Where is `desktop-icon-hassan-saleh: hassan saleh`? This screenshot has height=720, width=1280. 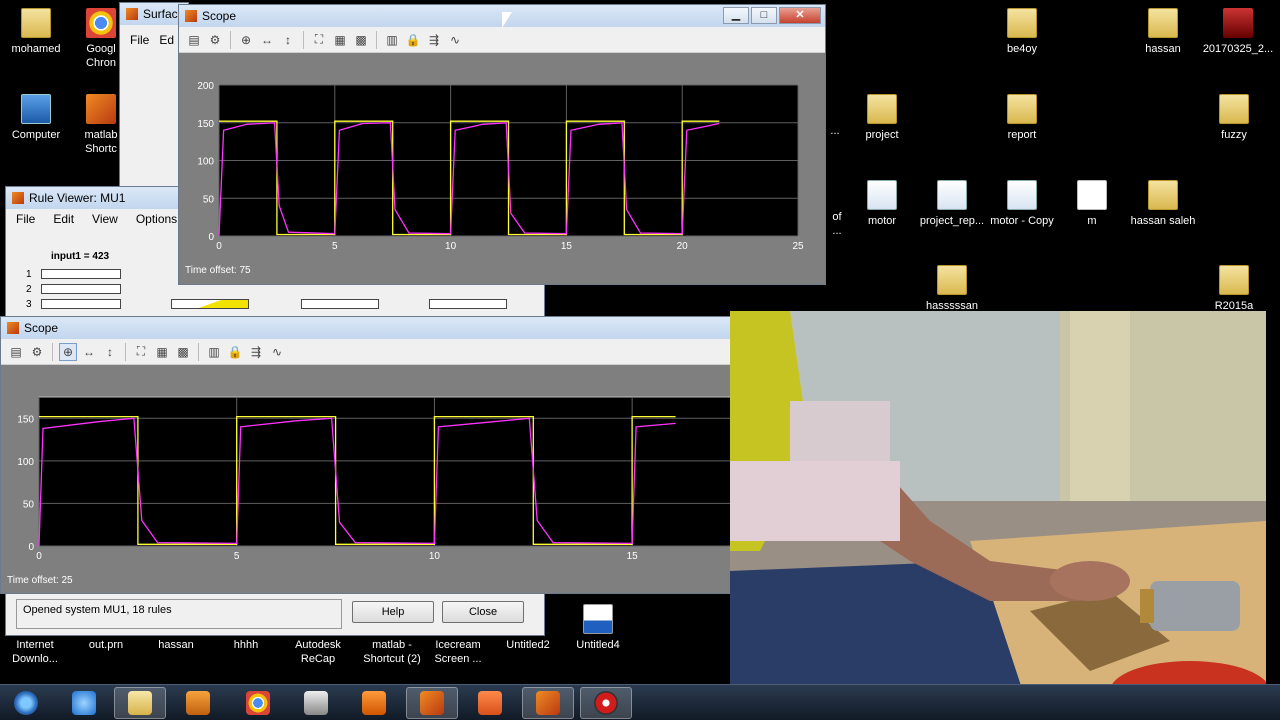 desktop-icon-hassan-saleh: hassan saleh is located at coordinates (1163, 204).